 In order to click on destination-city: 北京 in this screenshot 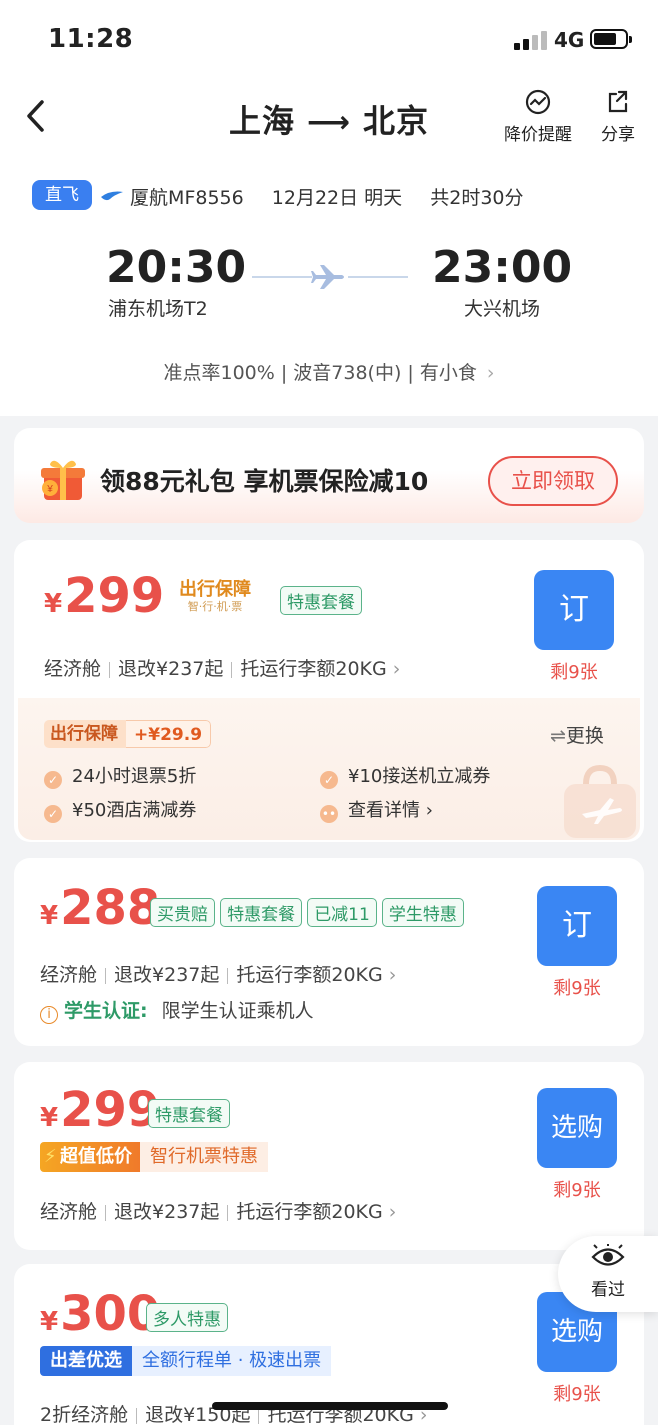, I will do `click(396, 121)`.